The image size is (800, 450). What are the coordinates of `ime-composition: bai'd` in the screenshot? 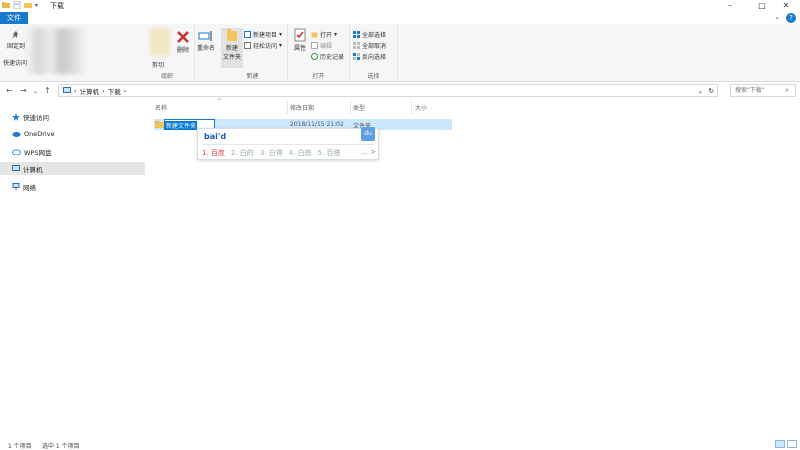 It's located at (215, 136).